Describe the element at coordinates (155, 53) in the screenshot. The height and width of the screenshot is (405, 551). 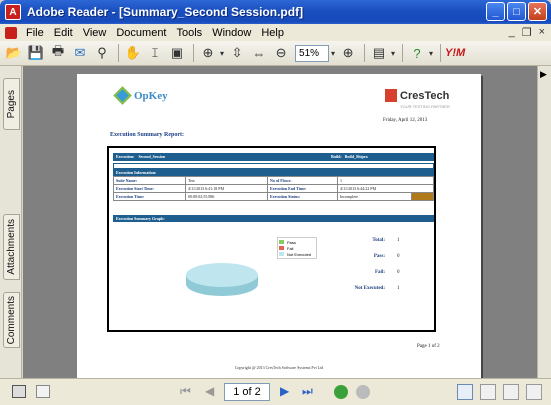
I see `select-text-icon: 𝙸` at that location.